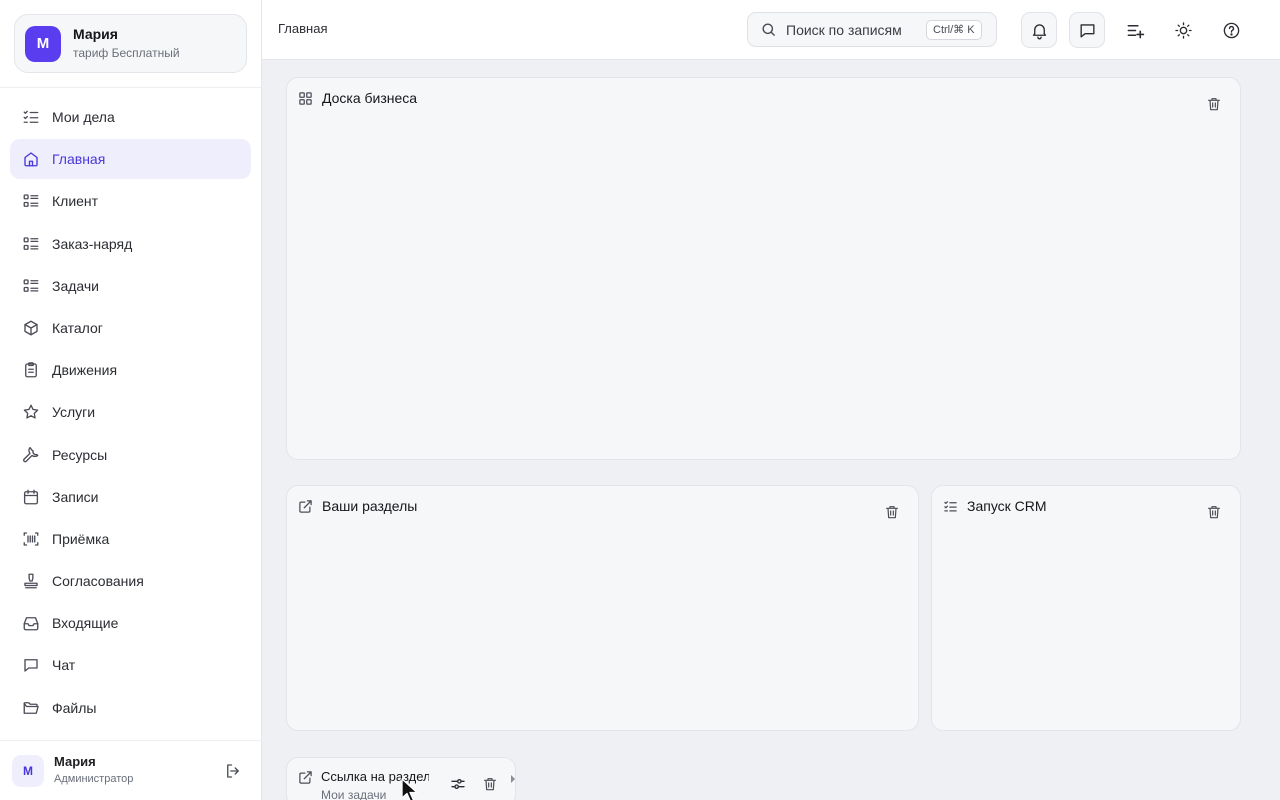 The height and width of the screenshot is (800, 1280). Describe the element at coordinates (130, 43) in the screenshot. I see `workspace-profile-card: М Мария тариф Бесплатный` at that location.